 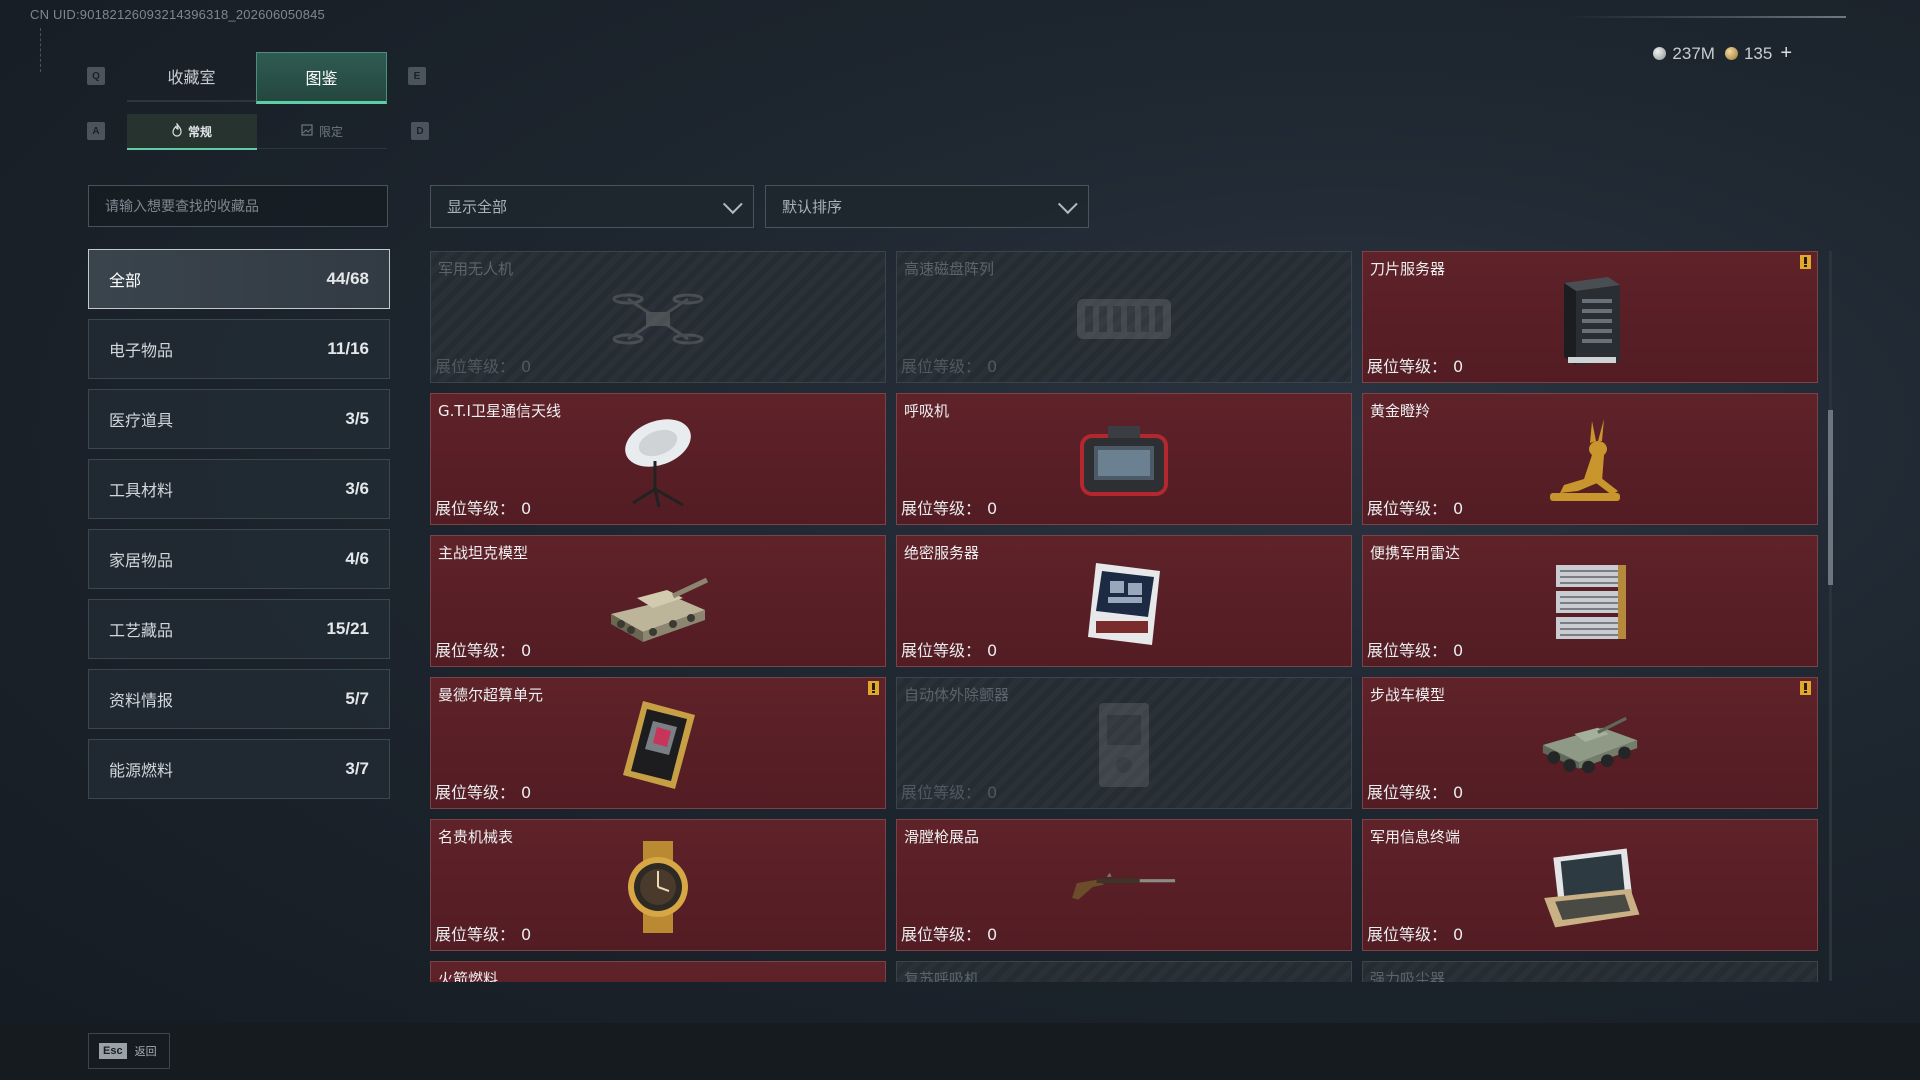 What do you see at coordinates (1124, 317) in the screenshot?
I see `collection-item-card: 高速磁盘阵列 展位等级： 0` at bounding box center [1124, 317].